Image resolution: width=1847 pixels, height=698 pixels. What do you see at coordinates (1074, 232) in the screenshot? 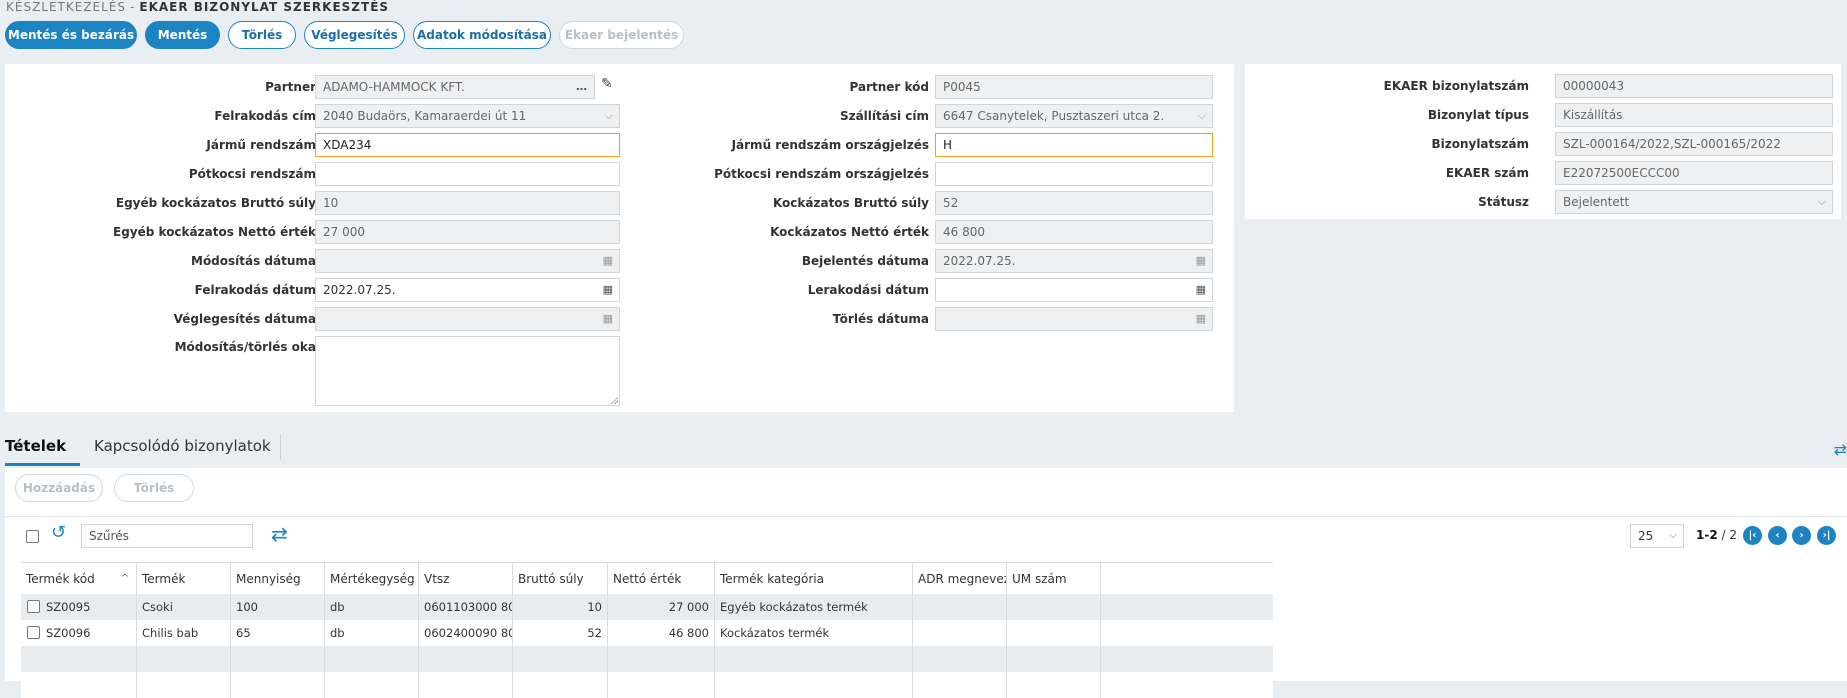
I see `risky-net-value-field: 46 800` at bounding box center [1074, 232].